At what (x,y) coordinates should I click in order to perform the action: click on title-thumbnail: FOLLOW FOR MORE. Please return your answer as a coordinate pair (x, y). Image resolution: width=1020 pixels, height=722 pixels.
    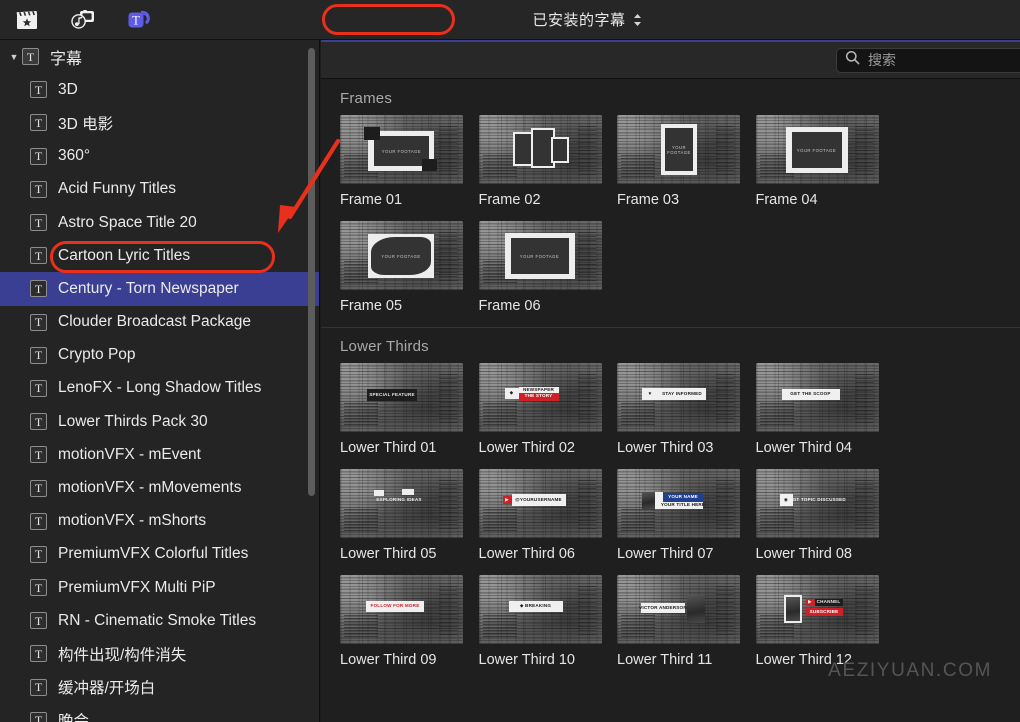
    Looking at the image, I should click on (401, 609).